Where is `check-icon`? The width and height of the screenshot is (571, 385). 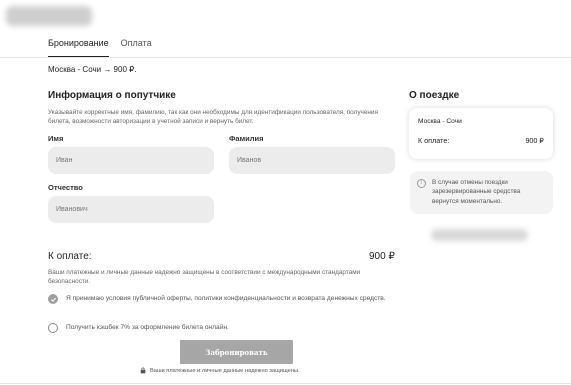
check-icon is located at coordinates (53, 299).